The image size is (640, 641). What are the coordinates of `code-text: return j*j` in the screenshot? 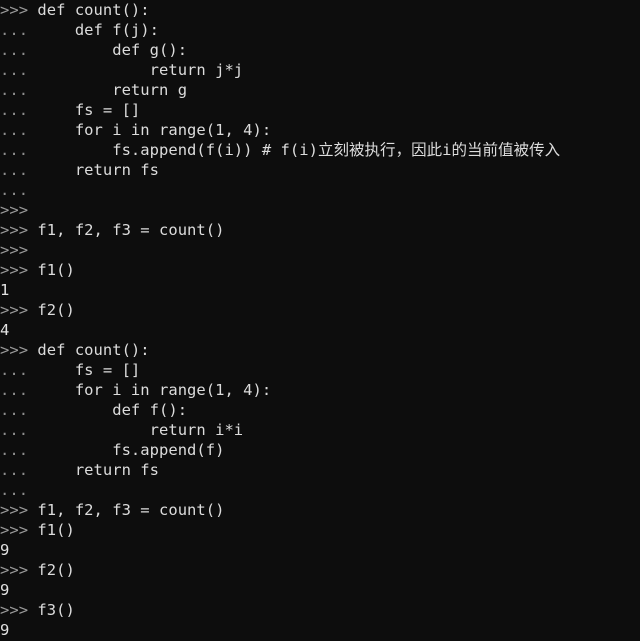 It's located at (136, 70).